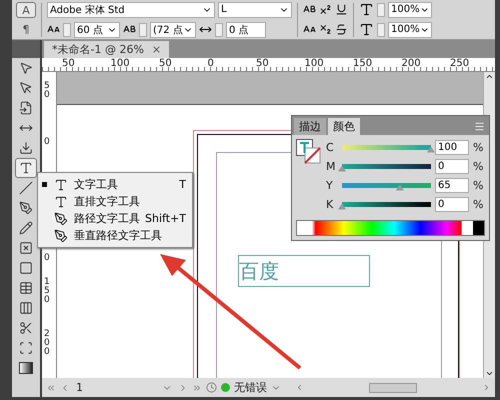 This screenshot has height=400, width=500. I want to click on horizontal-scale-field: 100%, so click(410, 30).